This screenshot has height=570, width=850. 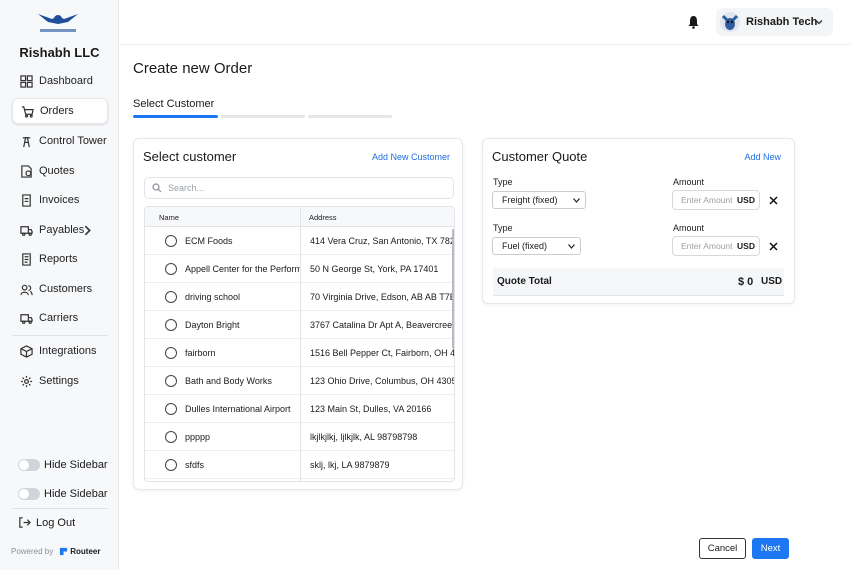 I want to click on sidebar-item-invoices: Invoices, so click(x=60, y=200).